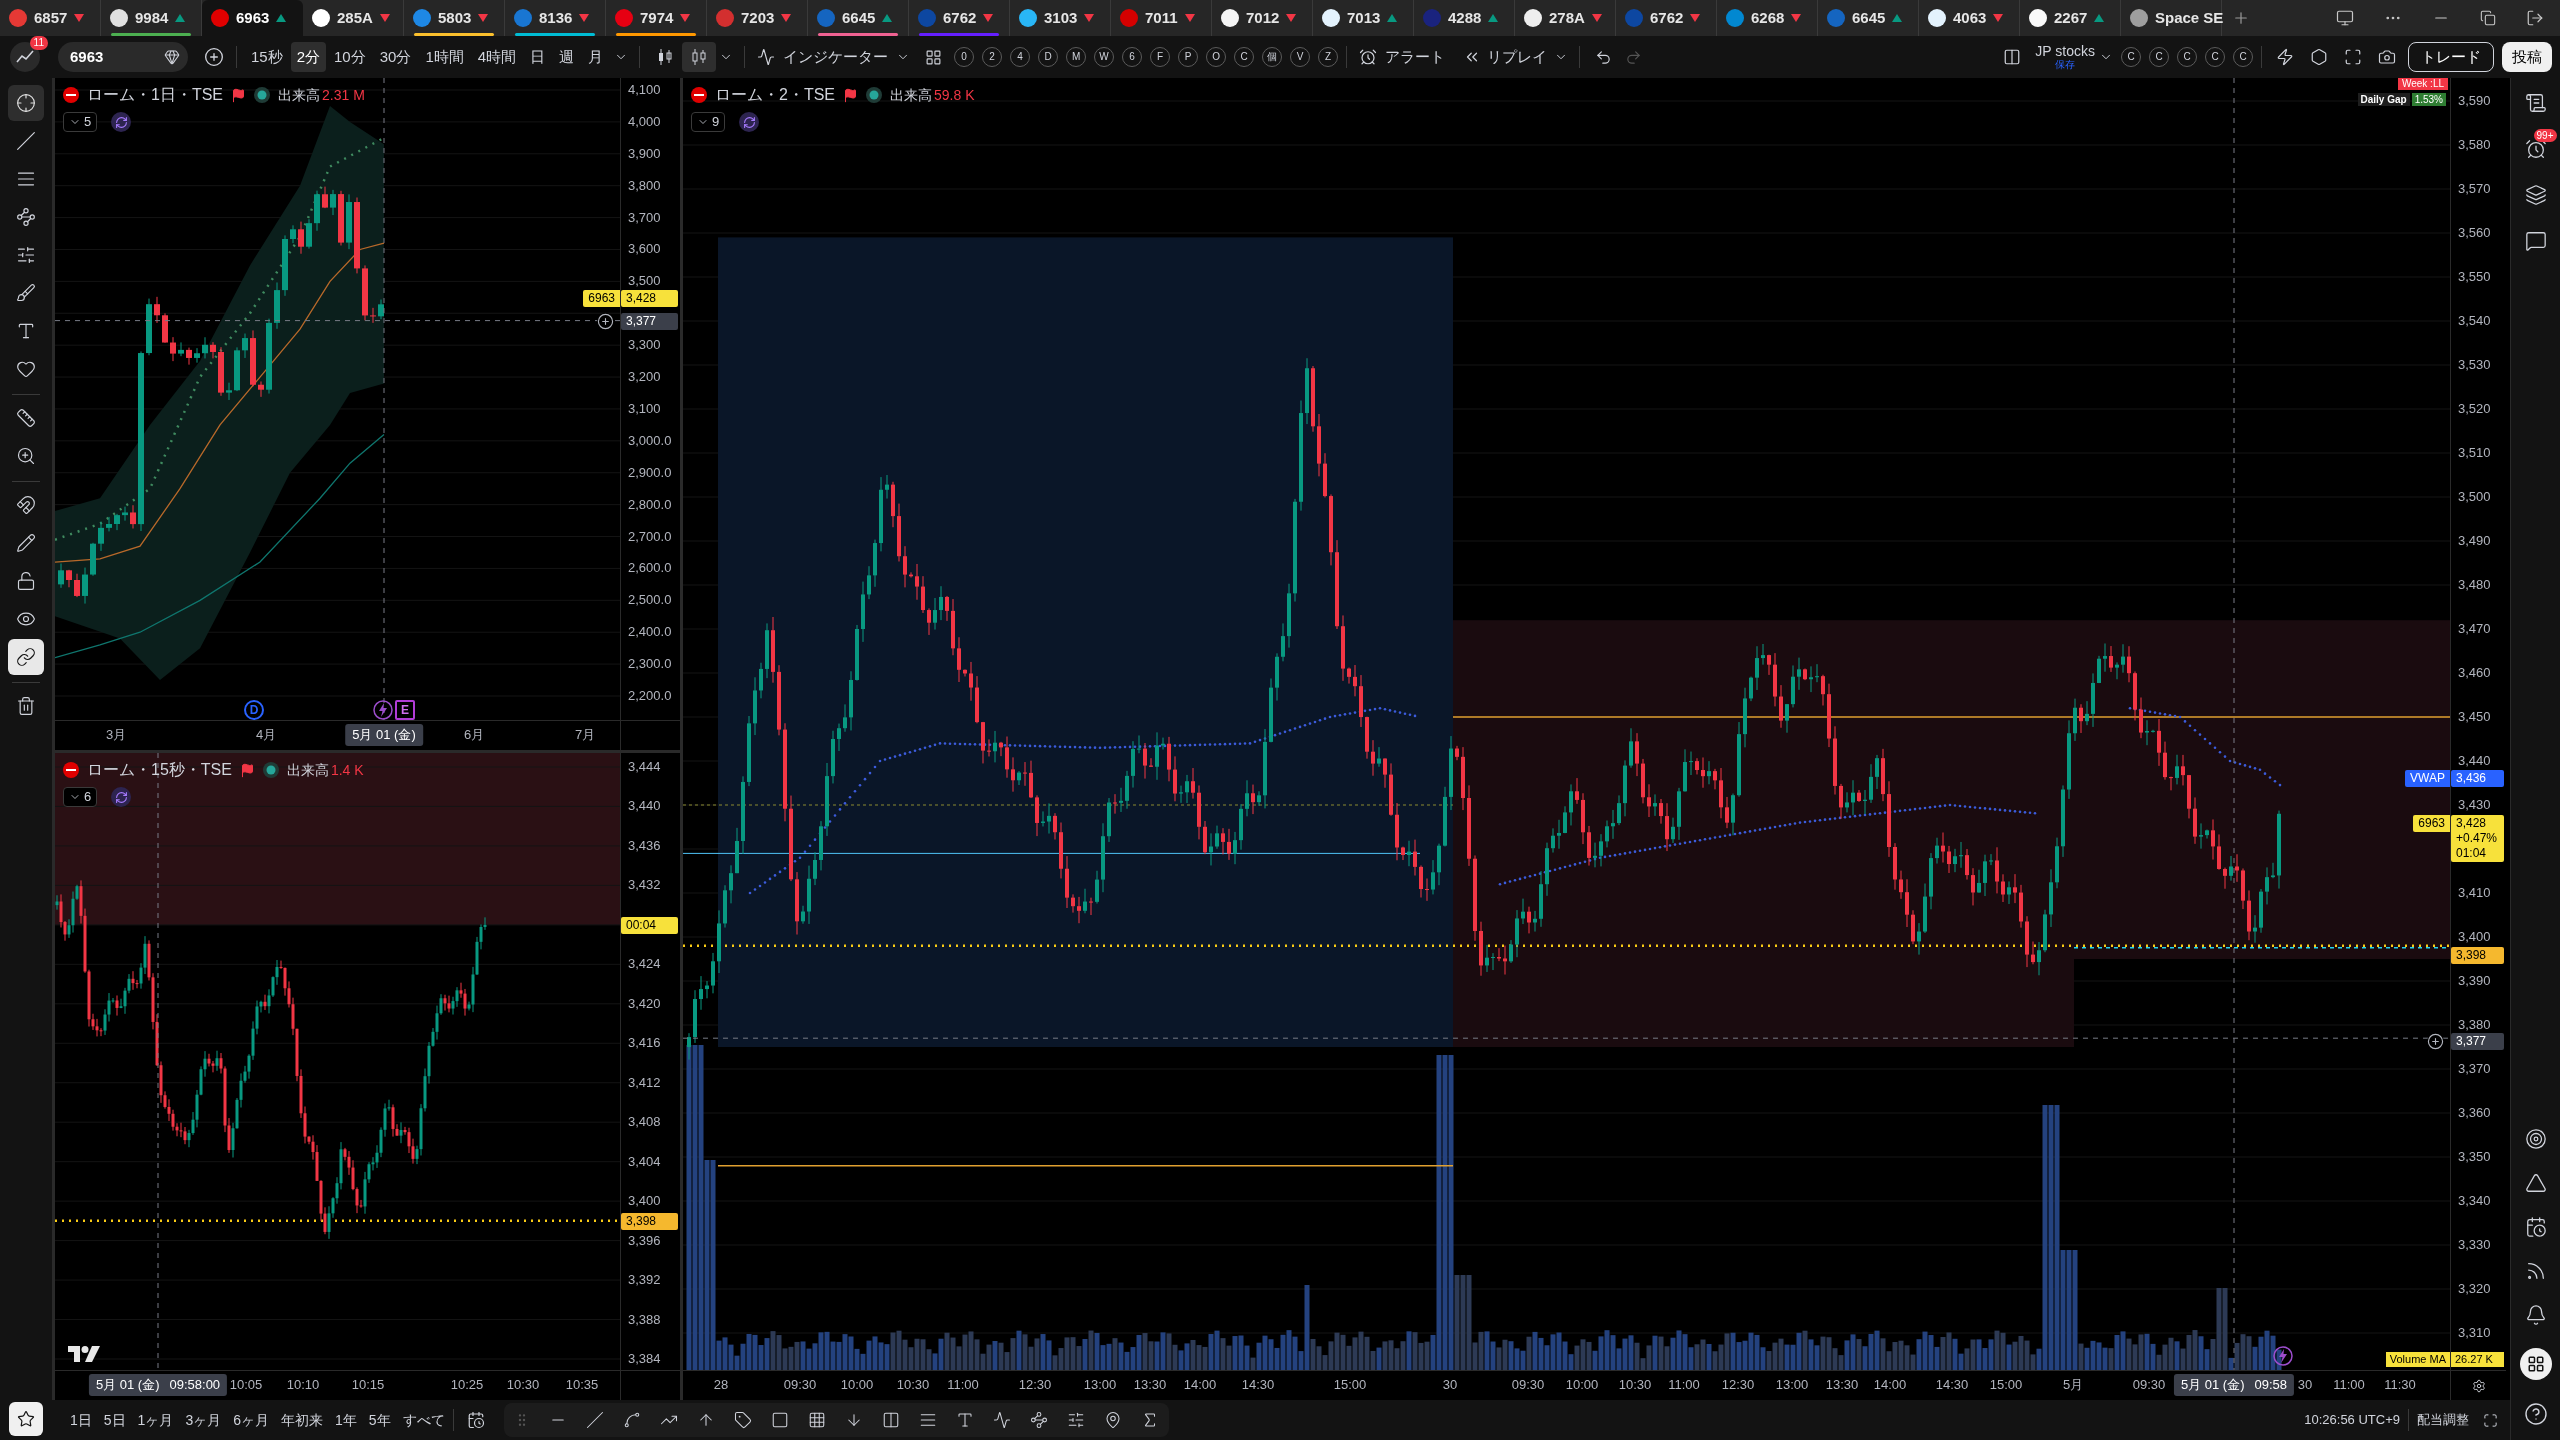 Image resolution: width=2560 pixels, height=1440 pixels. I want to click on range-button: 1ヶ月, so click(155, 1420).